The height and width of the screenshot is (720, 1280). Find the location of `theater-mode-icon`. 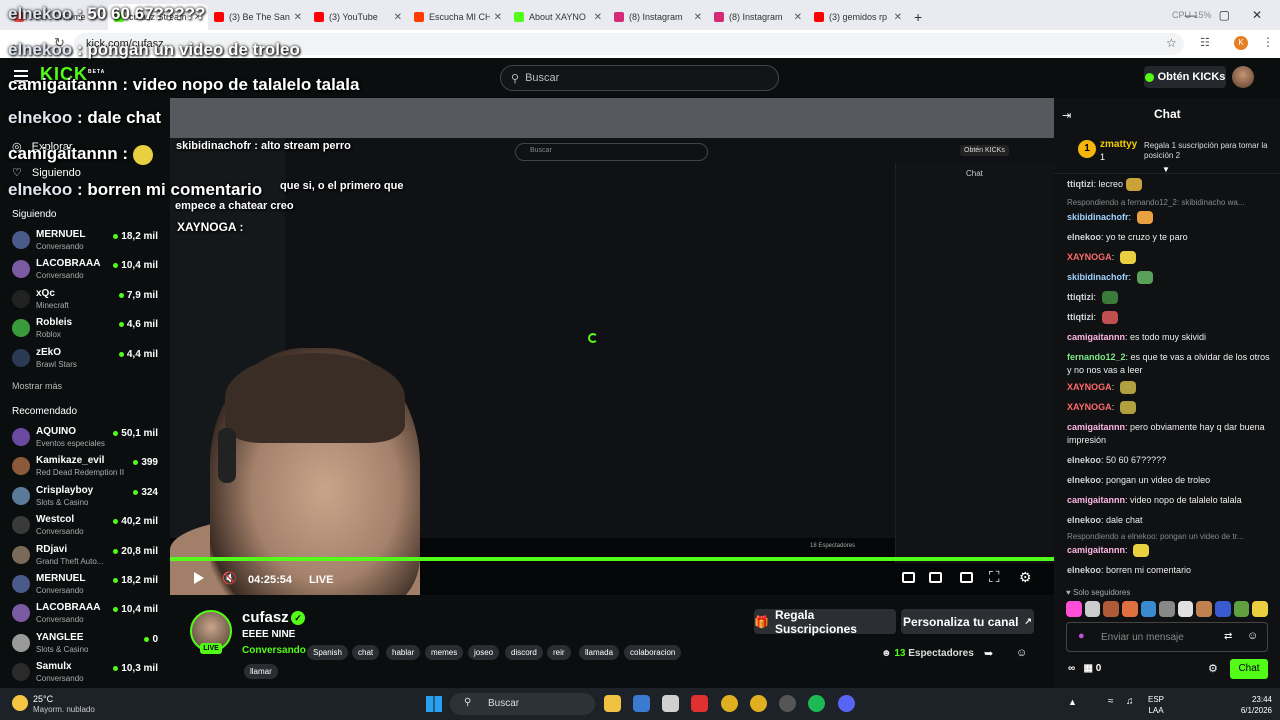

theater-mode-icon is located at coordinates (966, 577).